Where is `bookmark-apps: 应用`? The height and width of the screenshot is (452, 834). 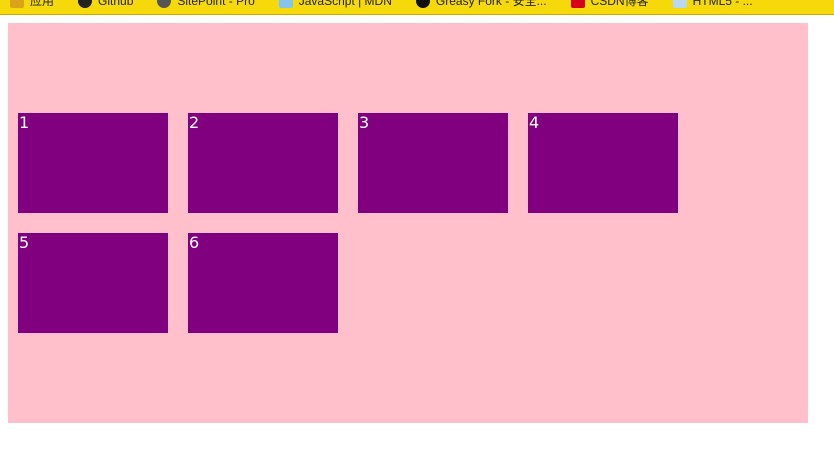
bookmark-apps: 应用 is located at coordinates (34, 4).